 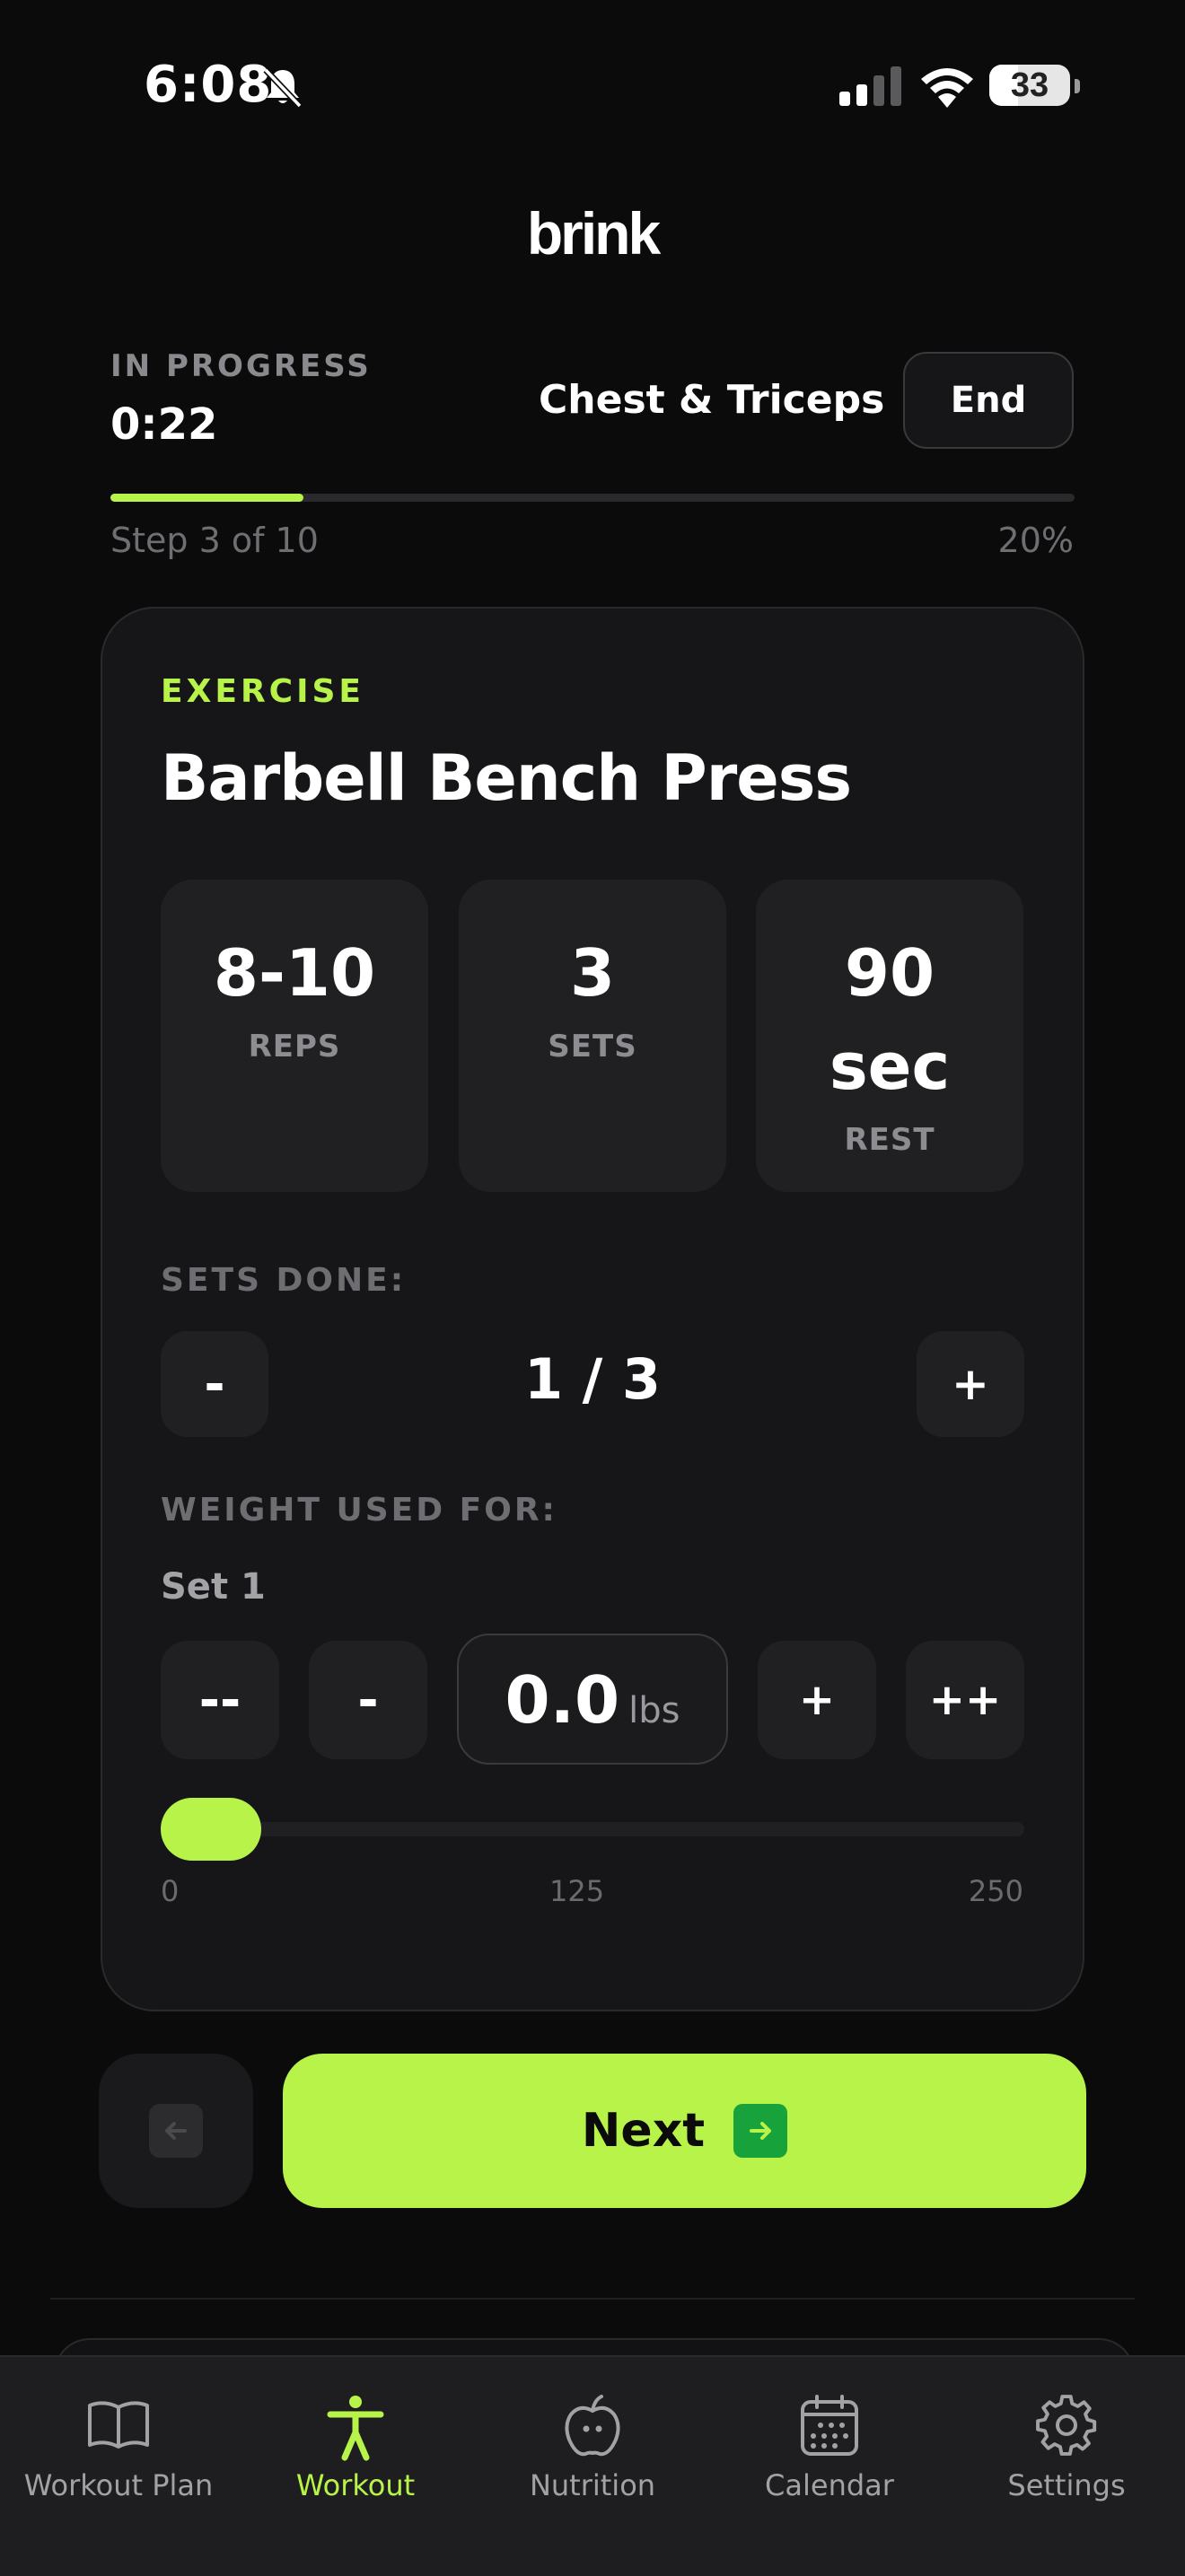 What do you see at coordinates (170, 1891) in the screenshot?
I see `slider-min-label: 0` at bounding box center [170, 1891].